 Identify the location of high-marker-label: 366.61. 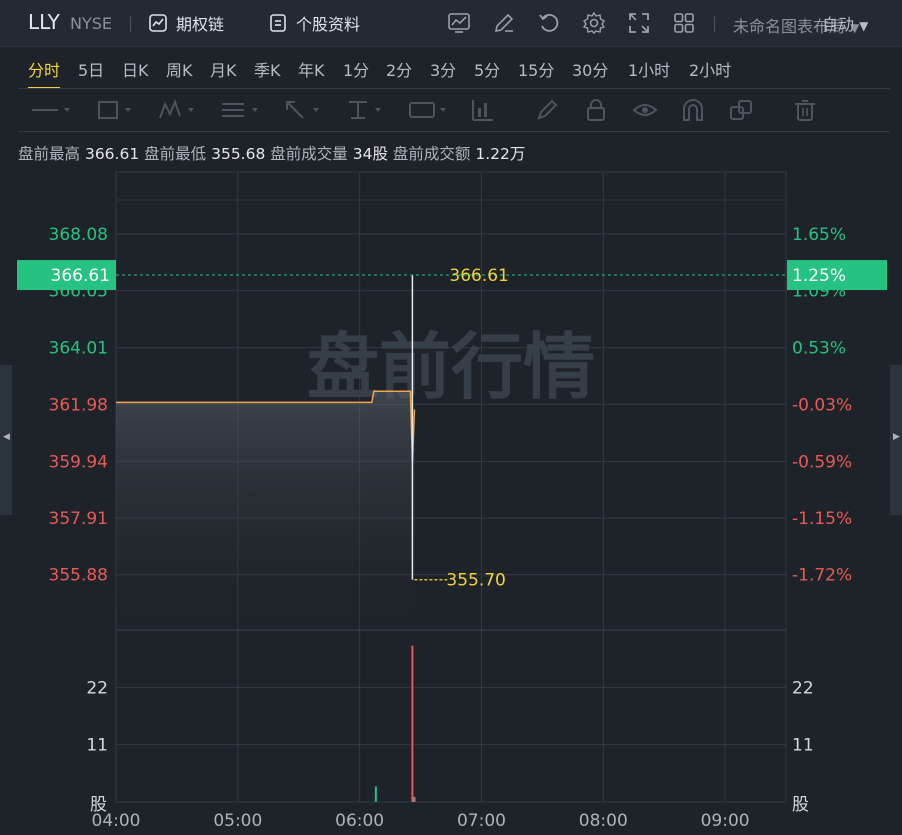
(478, 276).